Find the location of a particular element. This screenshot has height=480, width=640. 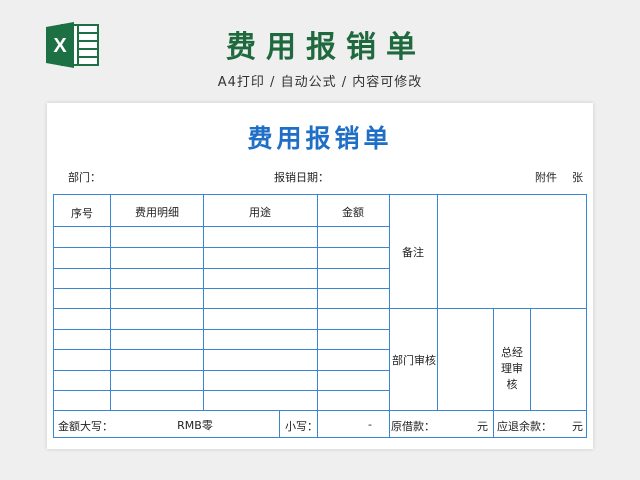

refund-label: 应退余款： is located at coordinates (524, 426).